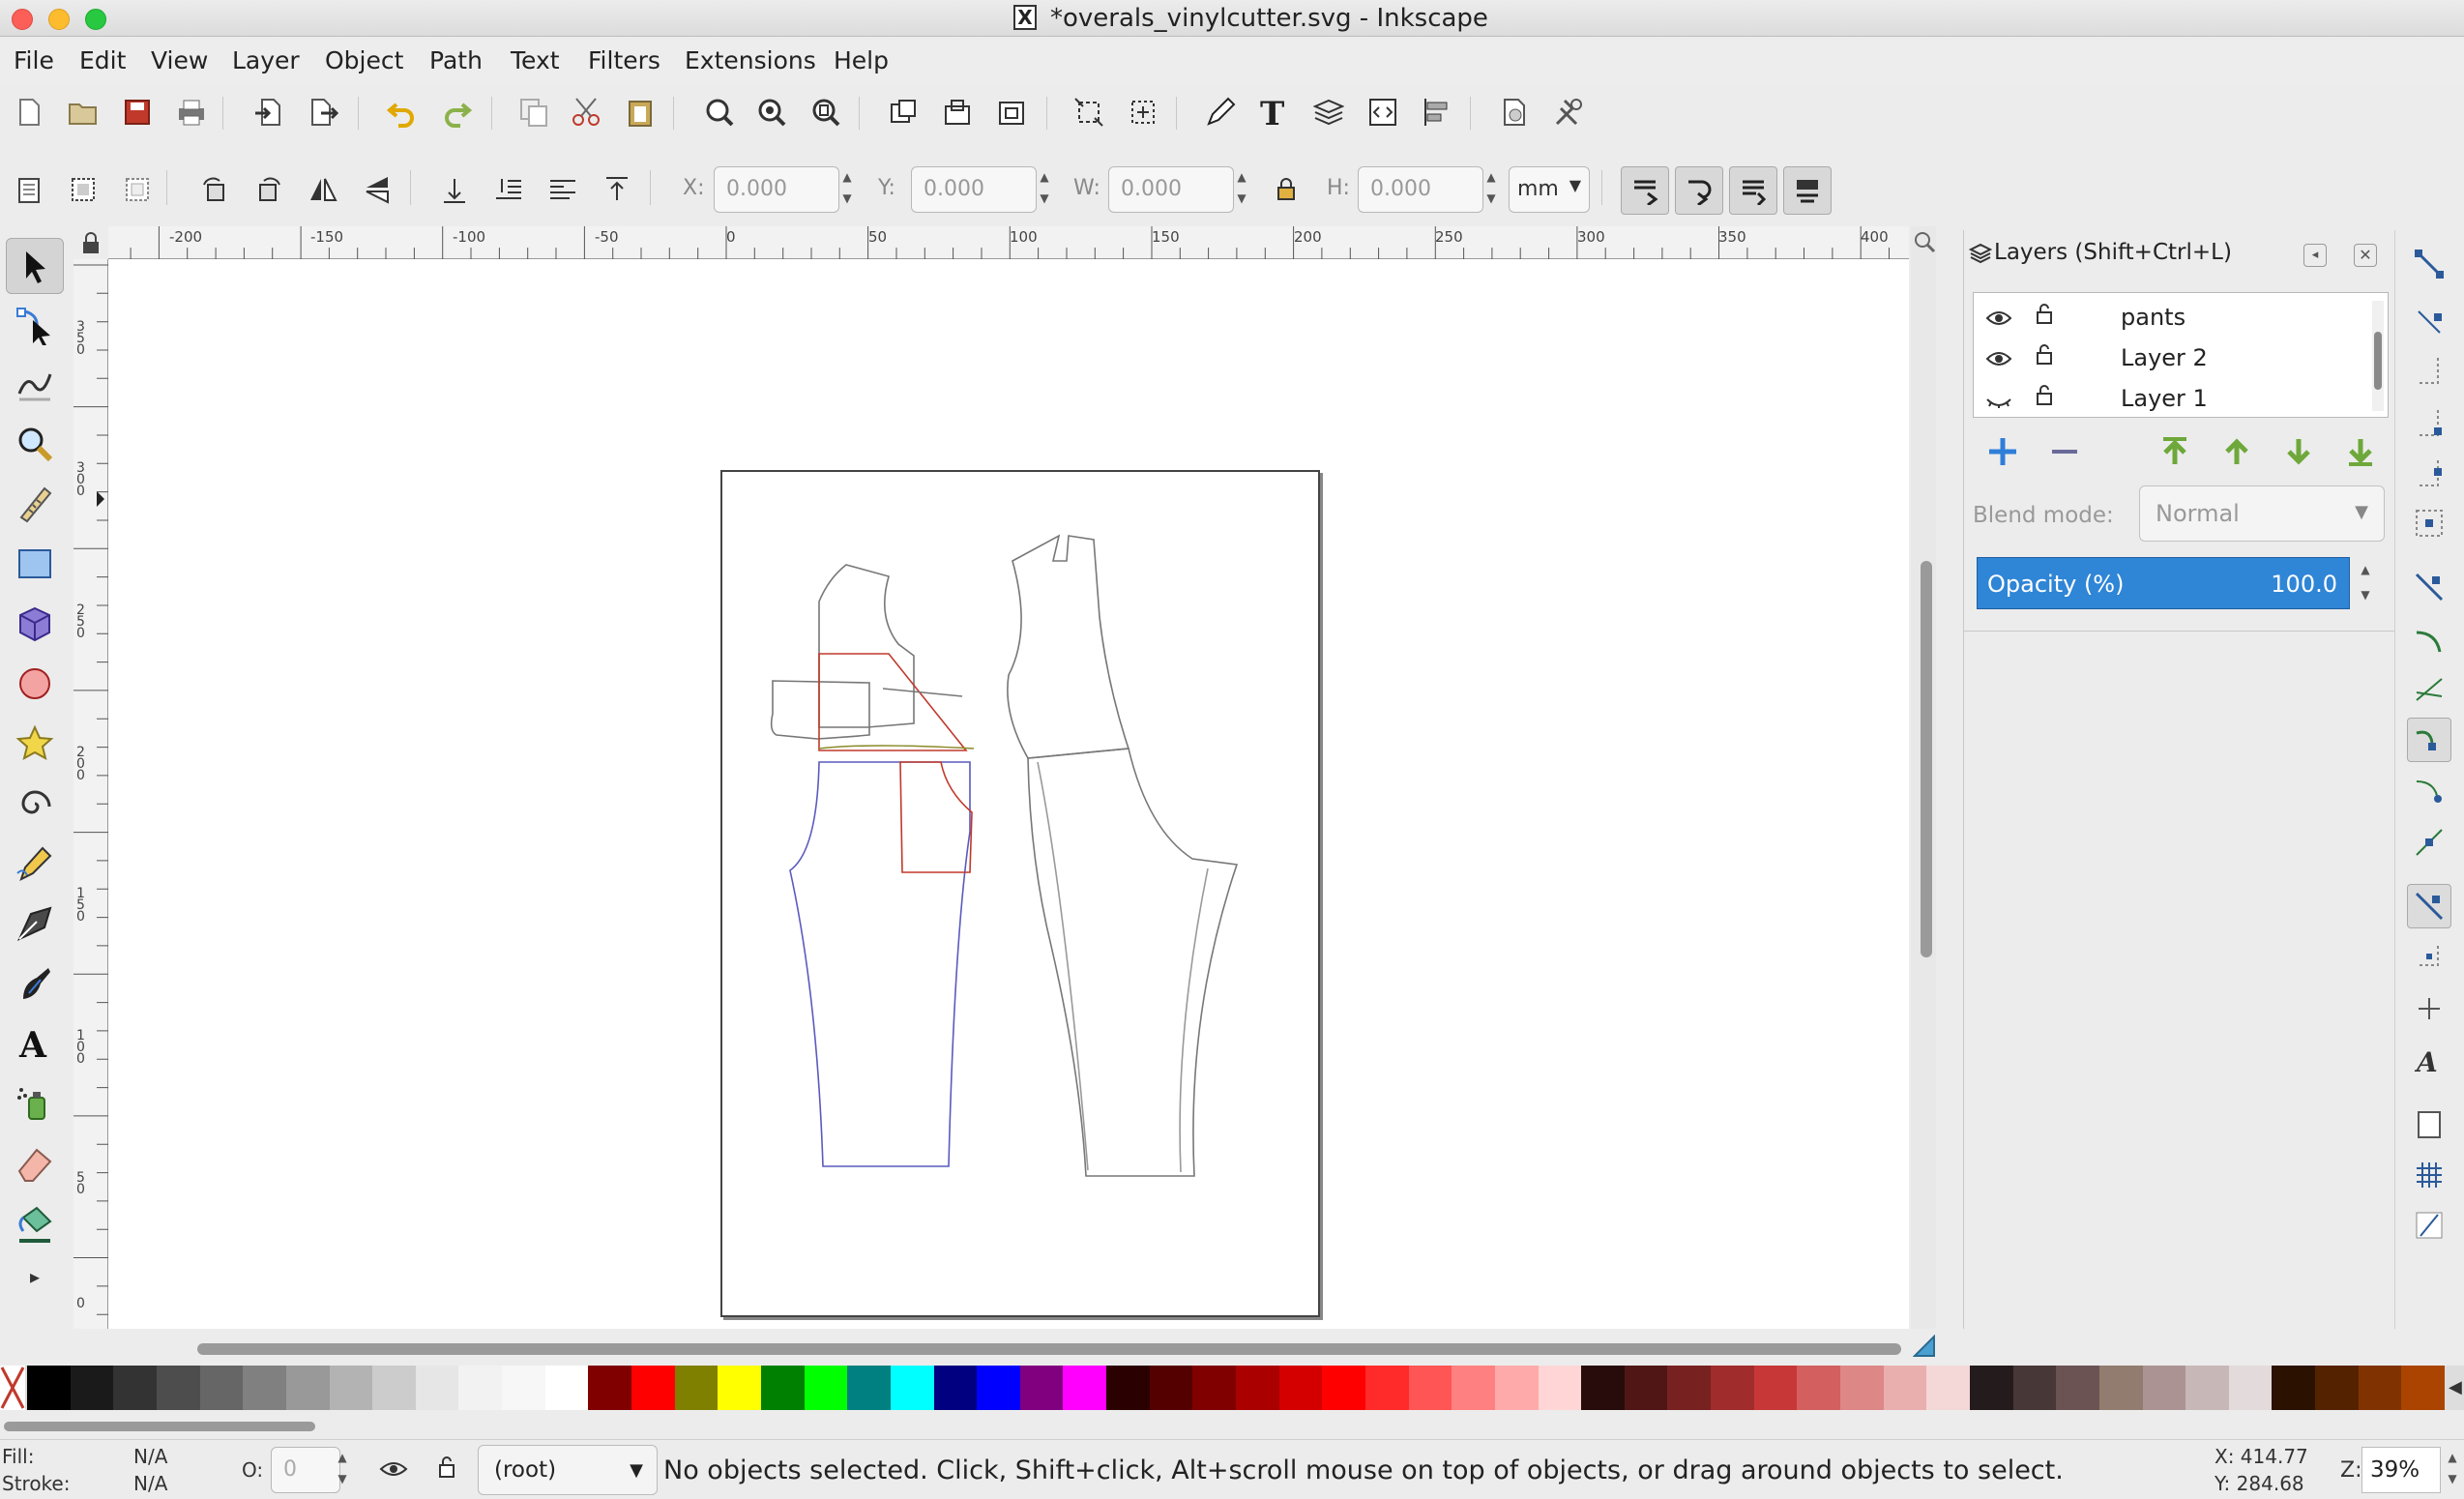 Image resolution: width=2464 pixels, height=1499 pixels. I want to click on h-spinner: ▲ ▼, so click(1491, 189).